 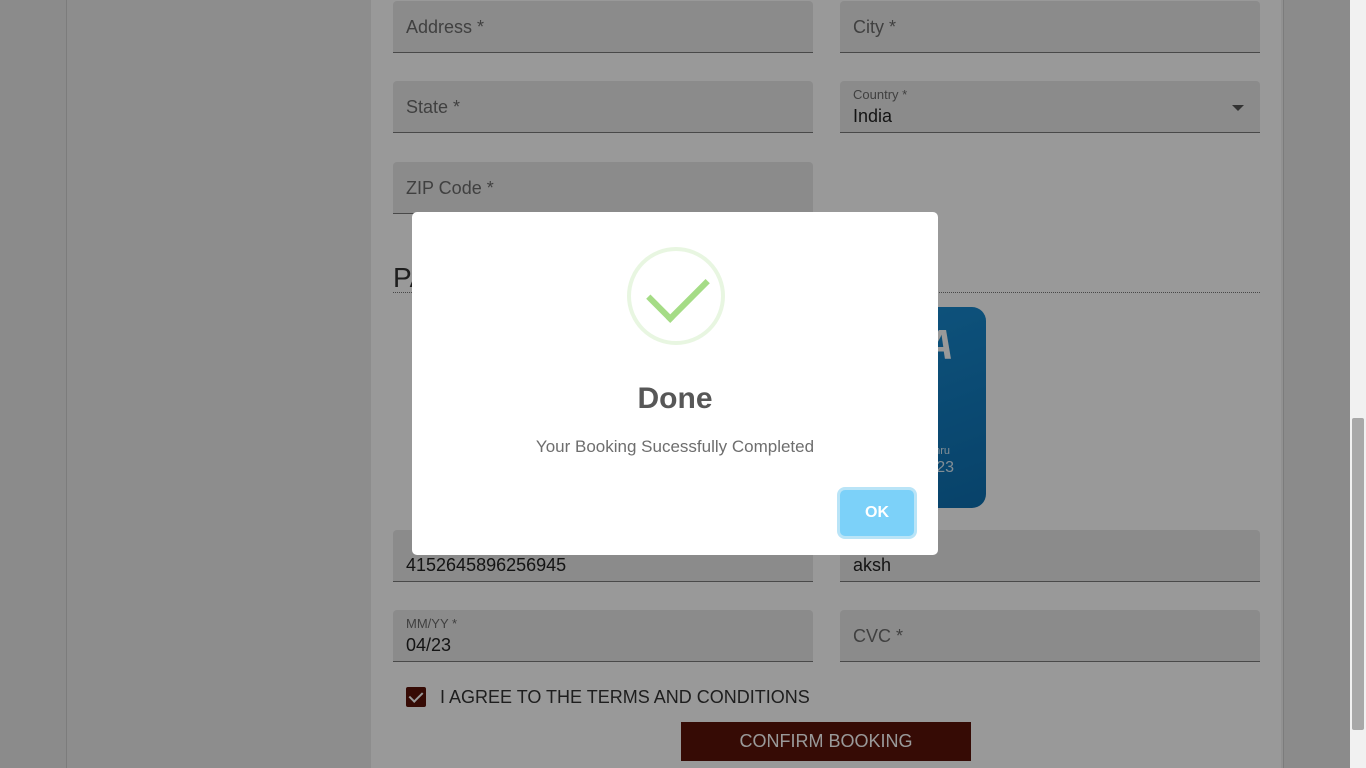 What do you see at coordinates (877, 513) in the screenshot?
I see `ok-button: OK` at bounding box center [877, 513].